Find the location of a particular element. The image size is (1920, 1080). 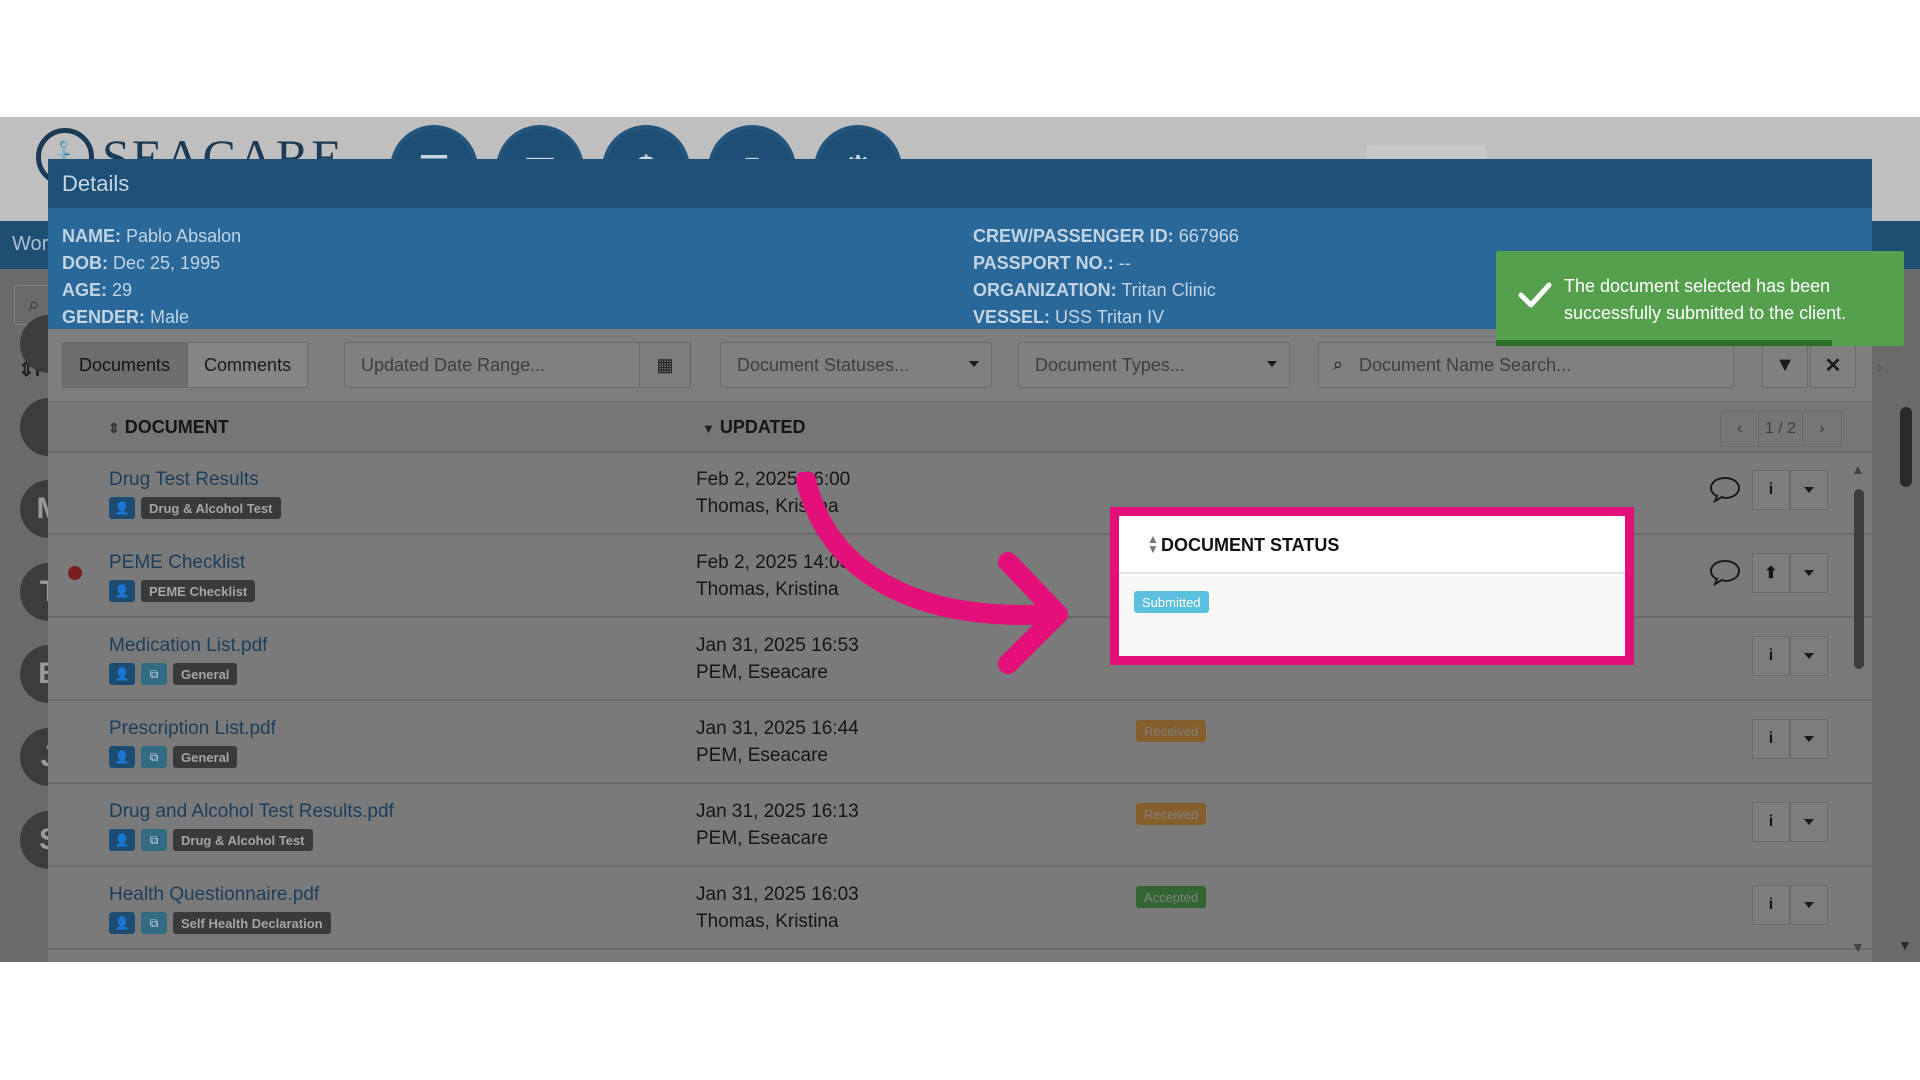

table-header: ⇕ DOCUMENT ▼ UPDATED ‹ 1 / 2 › is located at coordinates (960, 427).